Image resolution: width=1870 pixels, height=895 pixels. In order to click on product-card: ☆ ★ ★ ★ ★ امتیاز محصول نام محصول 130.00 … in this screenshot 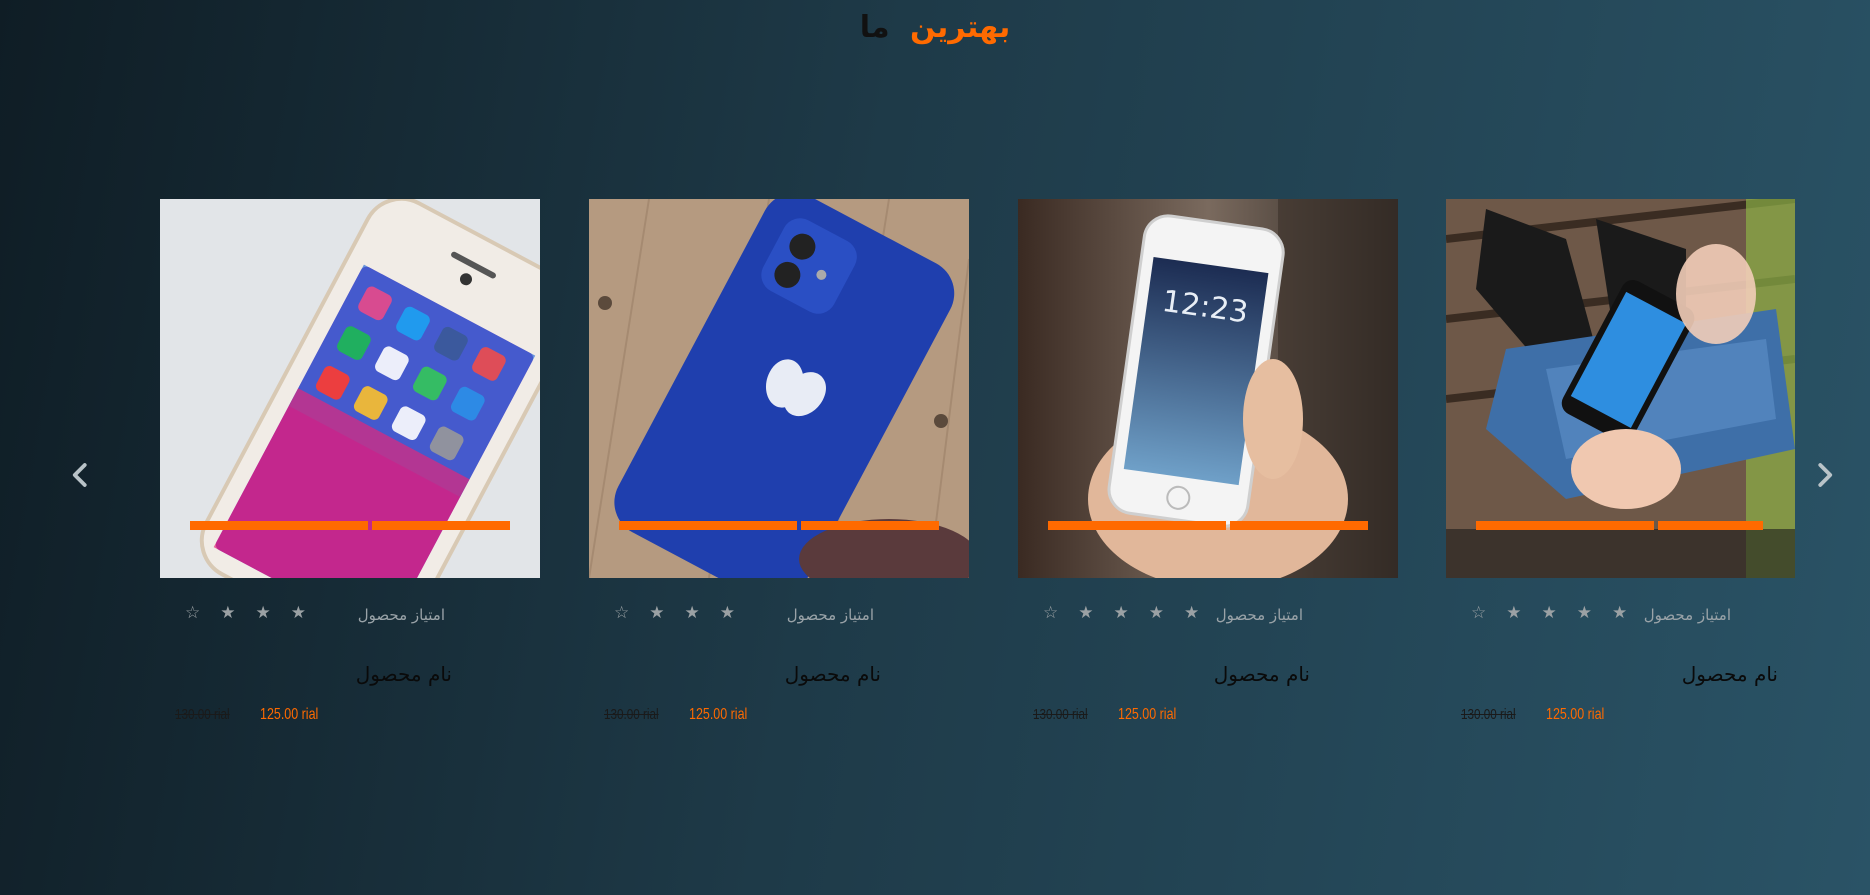, I will do `click(1620, 464)`.